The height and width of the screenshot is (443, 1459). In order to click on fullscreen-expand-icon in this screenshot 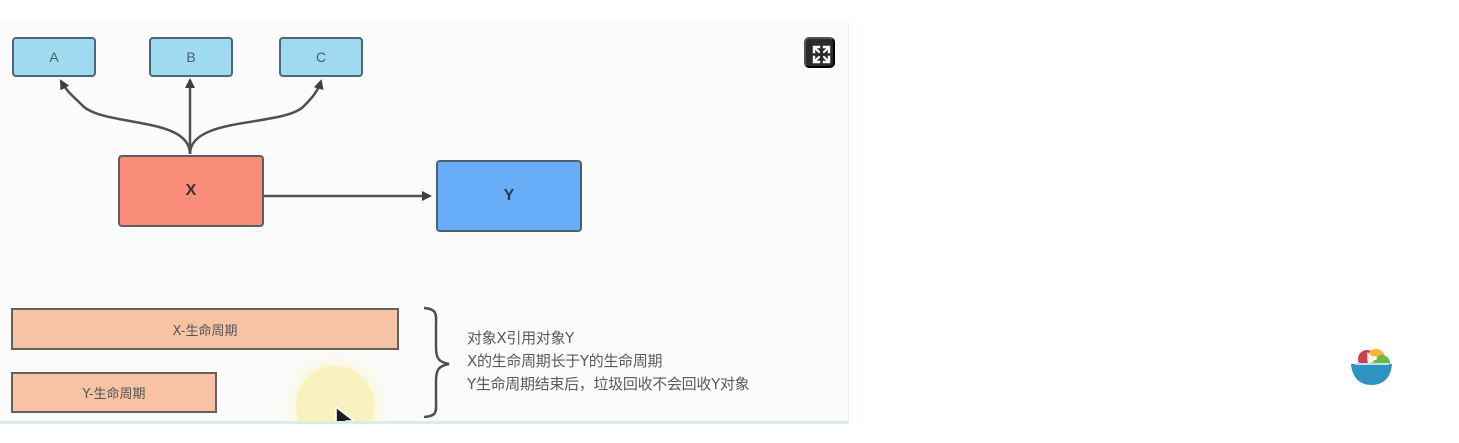, I will do `click(821, 54)`.